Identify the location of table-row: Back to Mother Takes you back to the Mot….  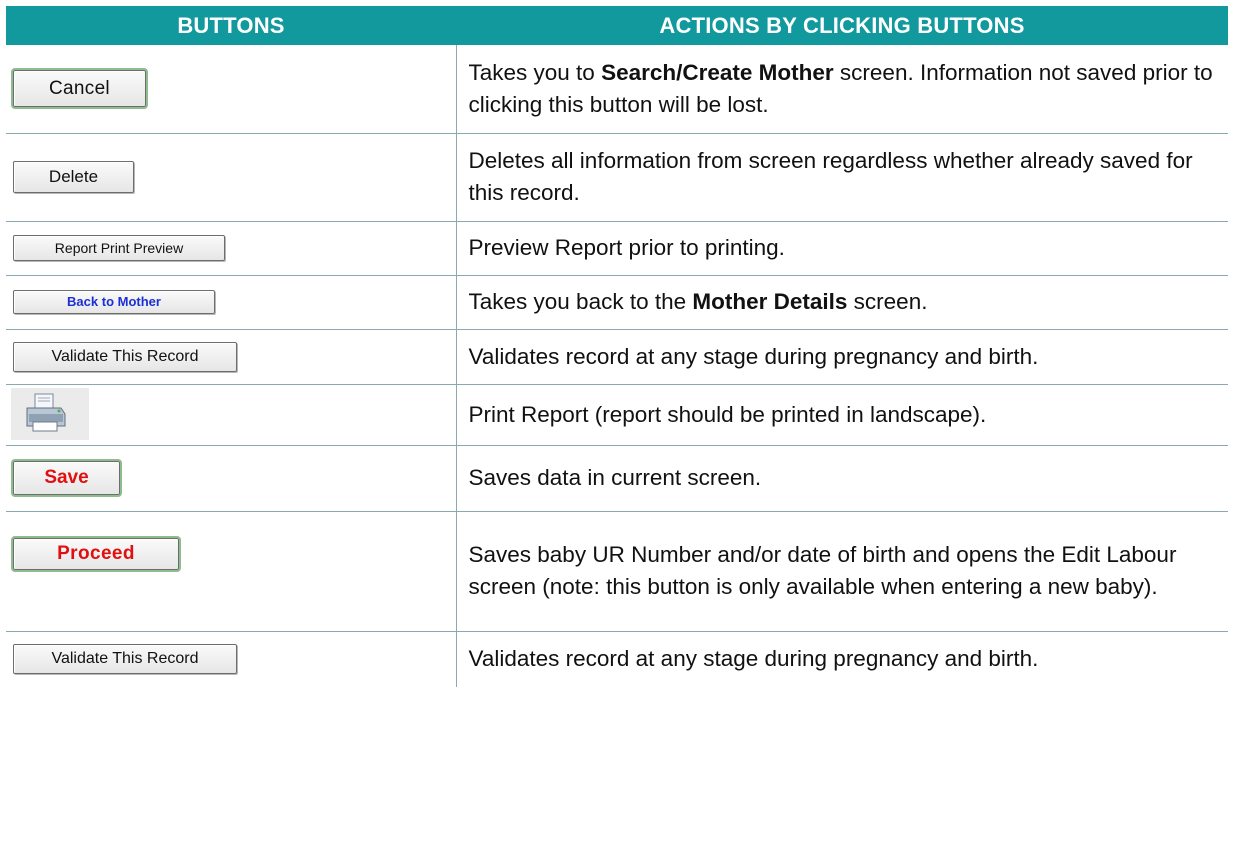
(617, 302).